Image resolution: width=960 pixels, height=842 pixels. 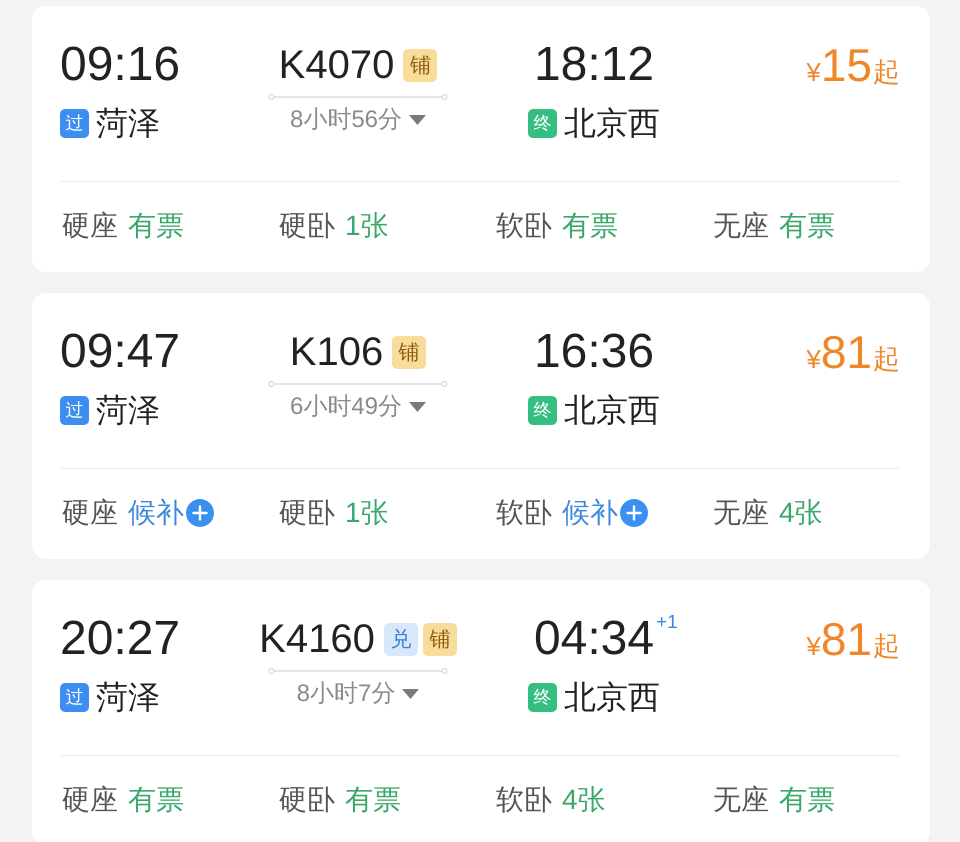 What do you see at coordinates (120, 639) in the screenshot?
I see `departure-time: 20:27` at bounding box center [120, 639].